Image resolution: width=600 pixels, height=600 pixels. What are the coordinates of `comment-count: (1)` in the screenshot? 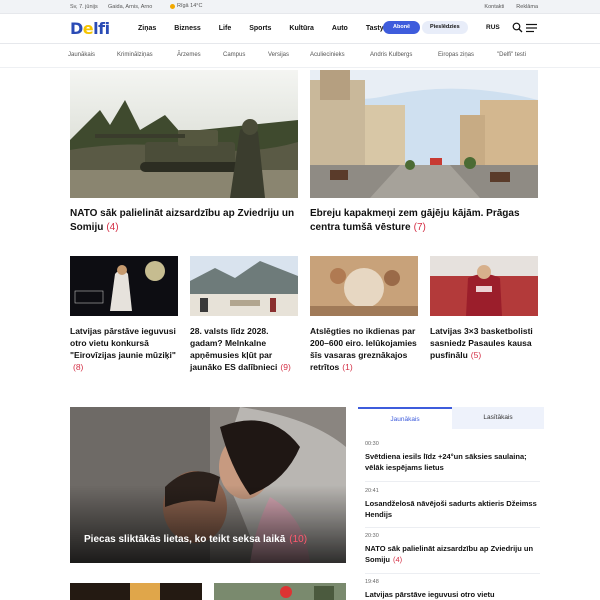 It's located at (347, 367).